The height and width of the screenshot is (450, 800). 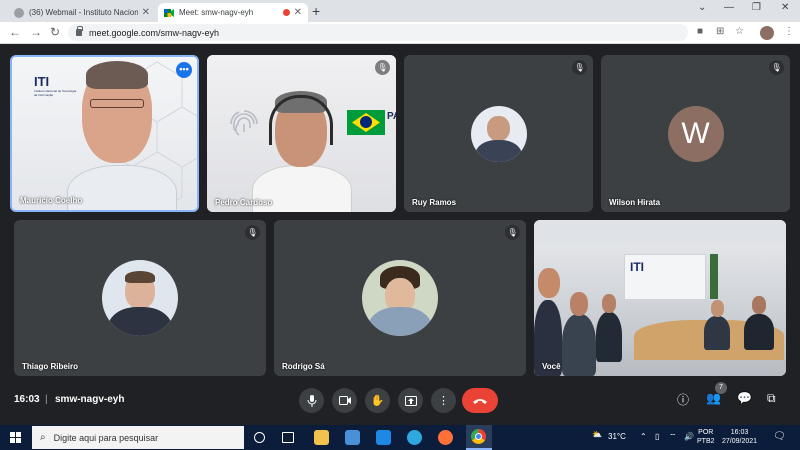 I want to click on chat-icon: 💬, so click(x=744, y=398).